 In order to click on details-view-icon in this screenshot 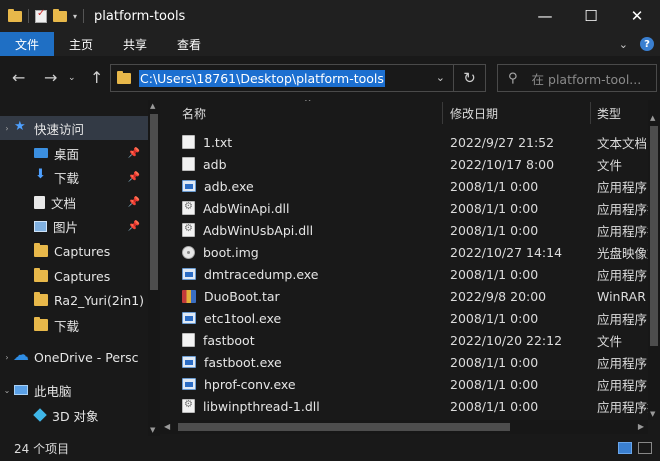, I will do `click(625, 448)`.